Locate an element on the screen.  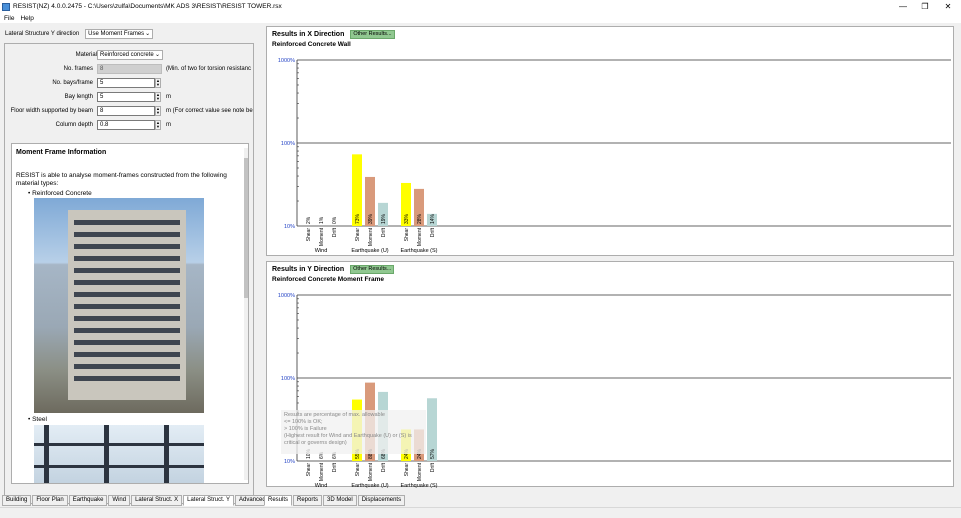
status-bar is located at coordinates (480, 512).